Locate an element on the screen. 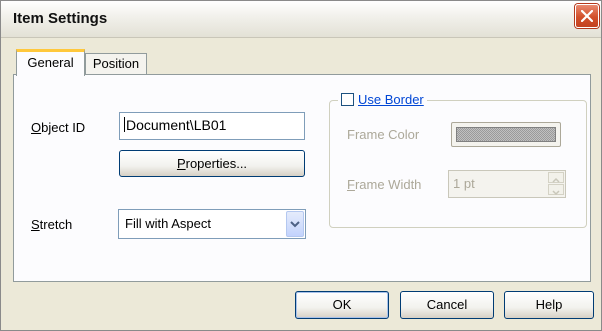  use-border-label: Use Border is located at coordinates (391, 99).